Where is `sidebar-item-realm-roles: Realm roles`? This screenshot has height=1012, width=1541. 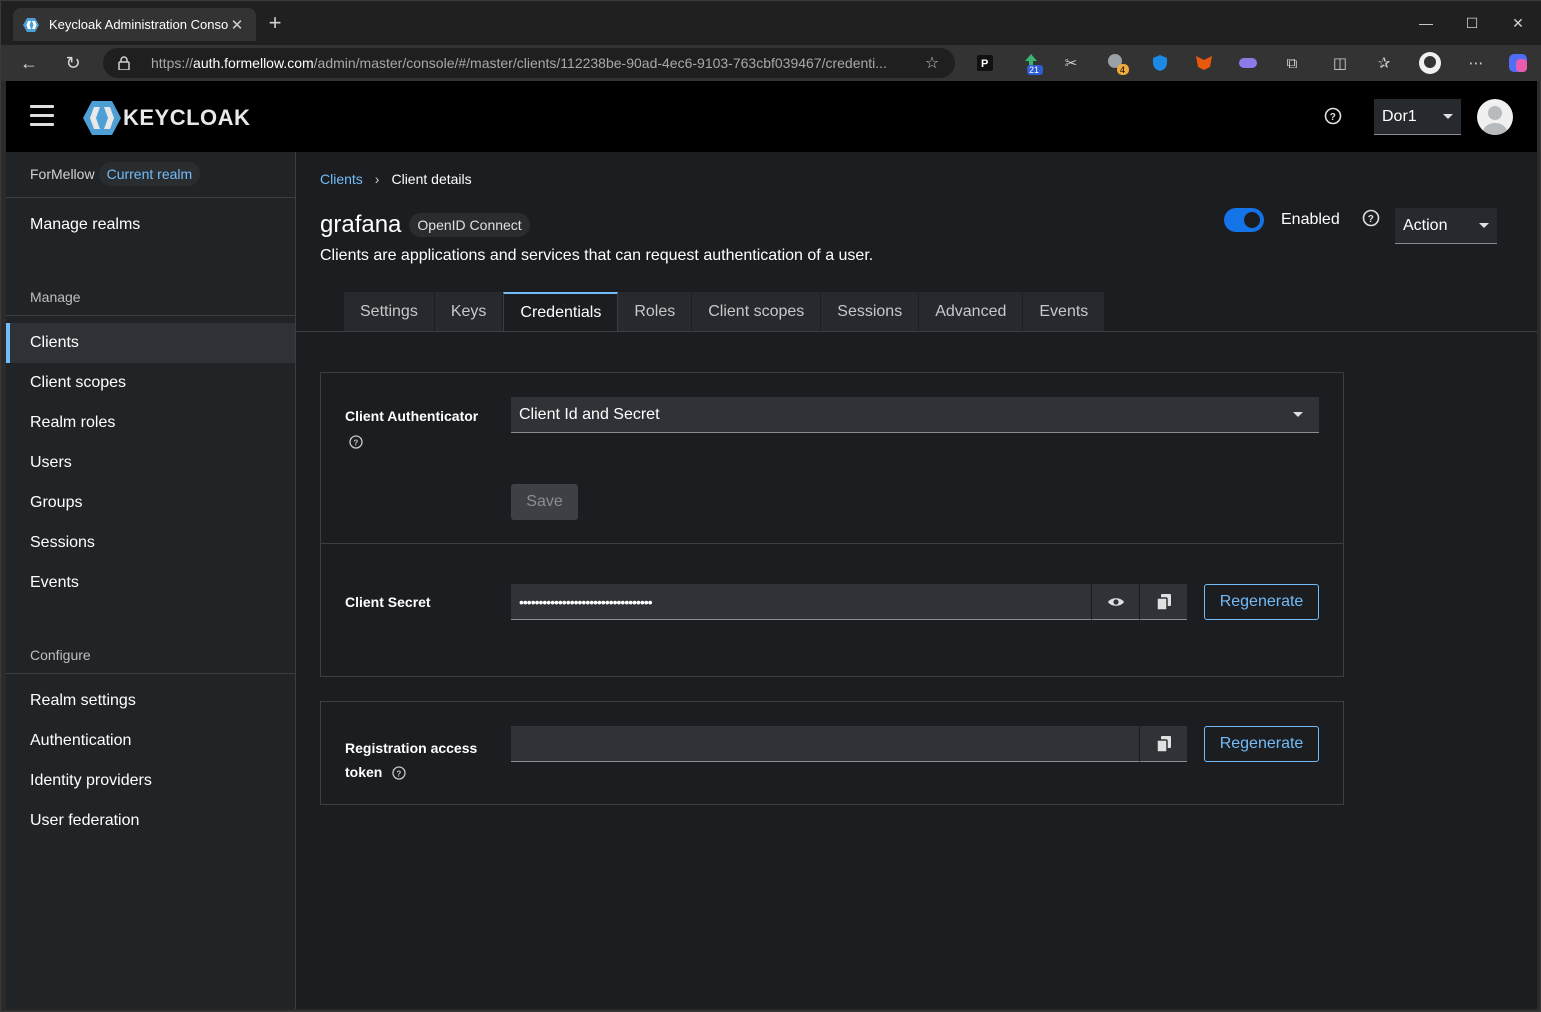 sidebar-item-realm-roles: Realm roles is located at coordinates (150, 423).